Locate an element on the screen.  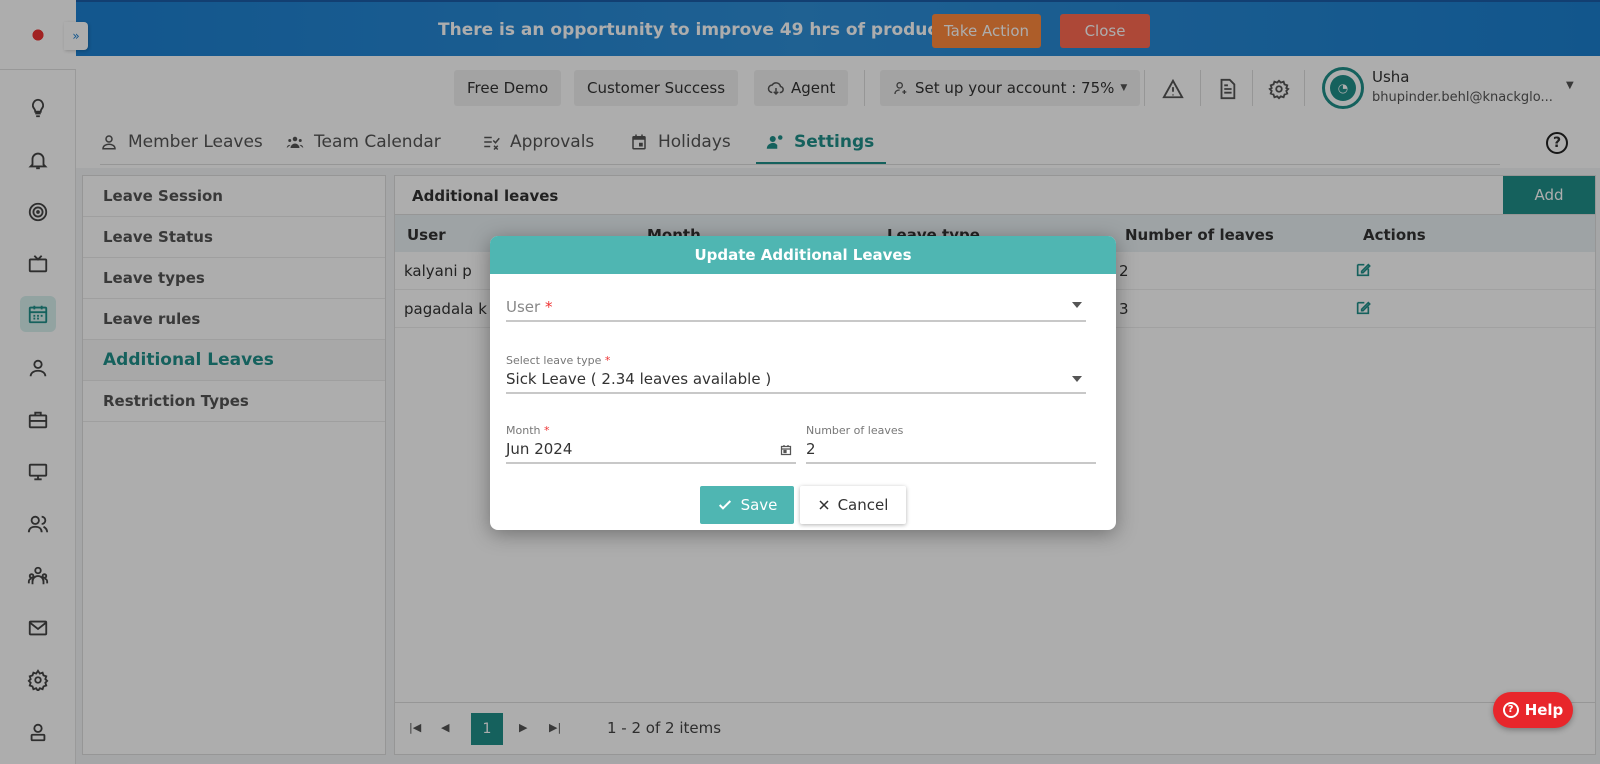
check-icon is located at coordinates (724, 505).